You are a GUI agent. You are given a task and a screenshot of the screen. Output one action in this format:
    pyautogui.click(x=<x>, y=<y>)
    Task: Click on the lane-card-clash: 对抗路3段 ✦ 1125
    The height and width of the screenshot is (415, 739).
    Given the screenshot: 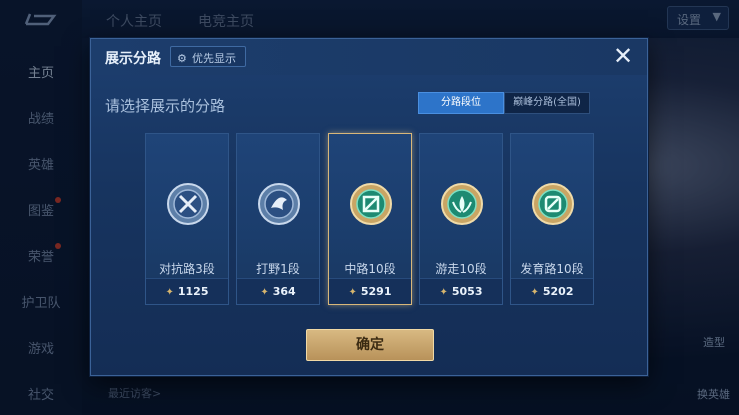 What is the action you would take?
    pyautogui.click(x=187, y=219)
    